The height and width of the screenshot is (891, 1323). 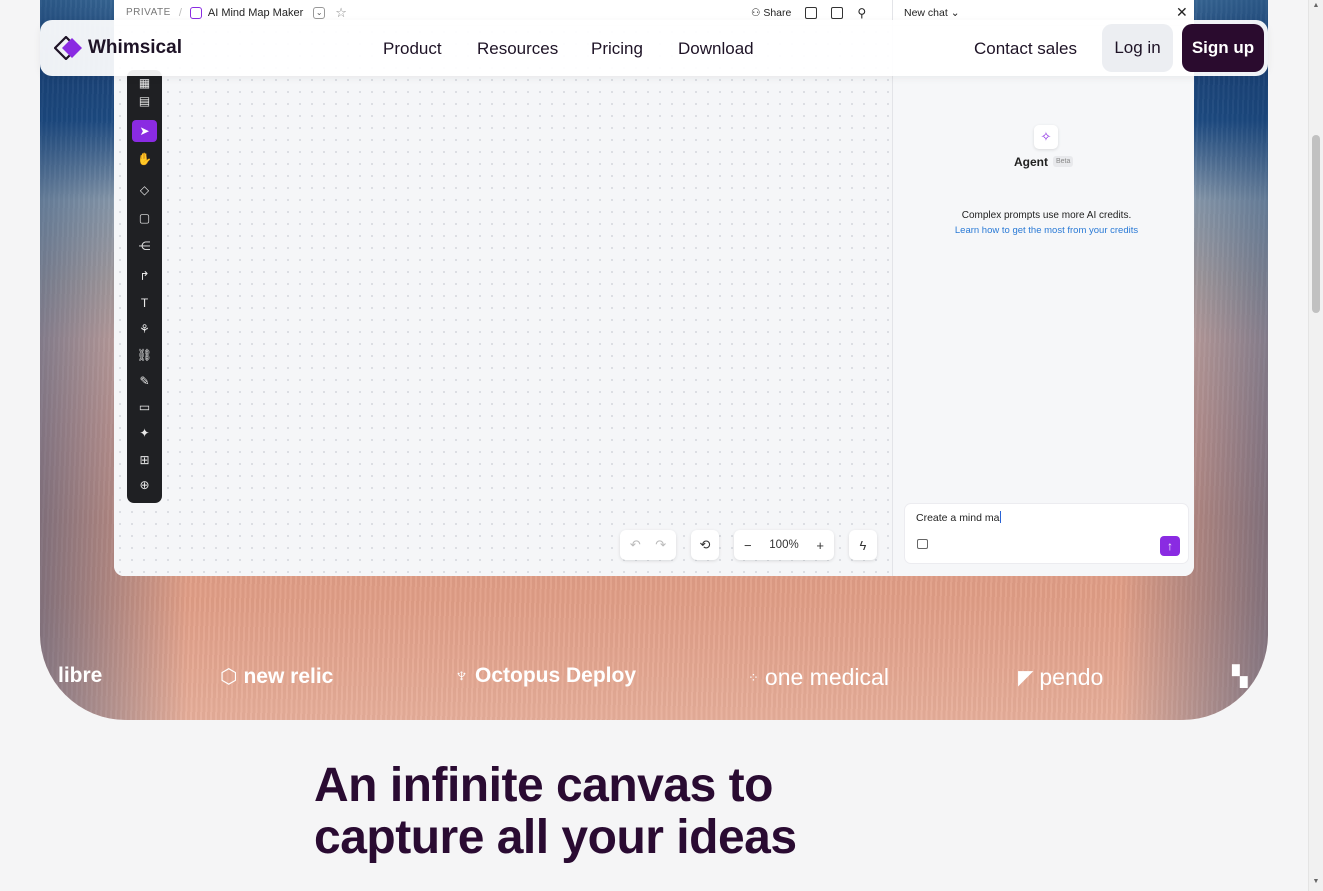 What do you see at coordinates (837, 12) in the screenshot?
I see `comment-icon` at bounding box center [837, 12].